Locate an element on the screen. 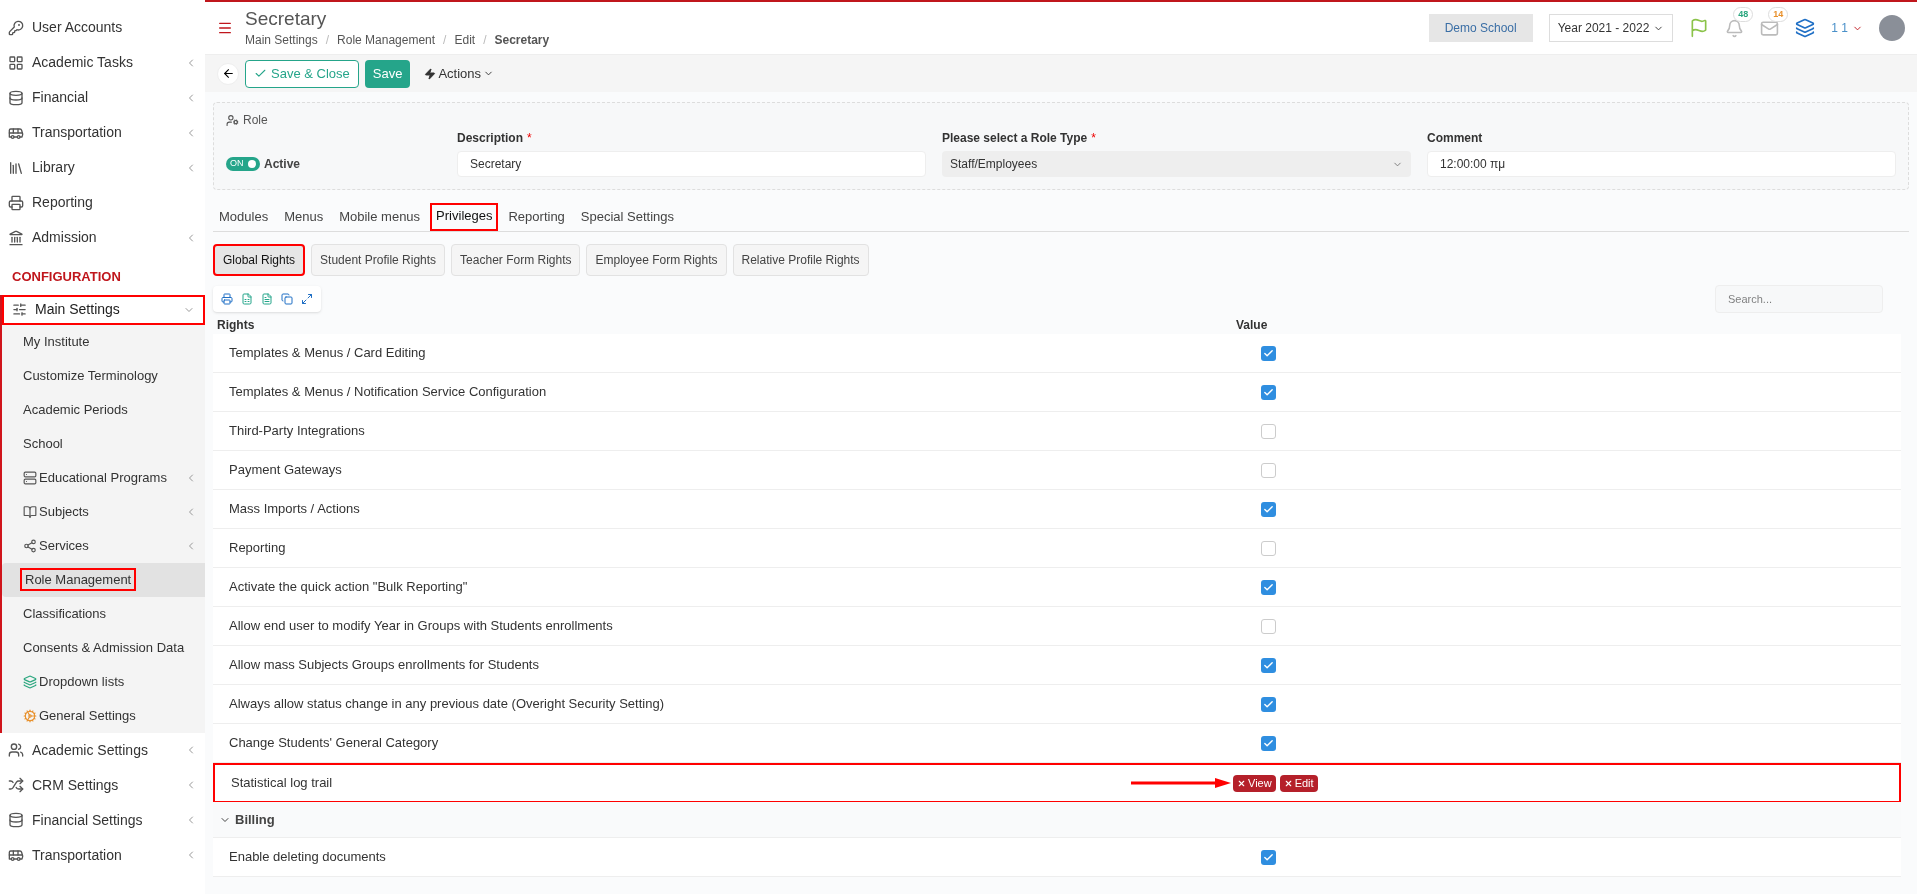  required-mark: * is located at coordinates (529, 138).